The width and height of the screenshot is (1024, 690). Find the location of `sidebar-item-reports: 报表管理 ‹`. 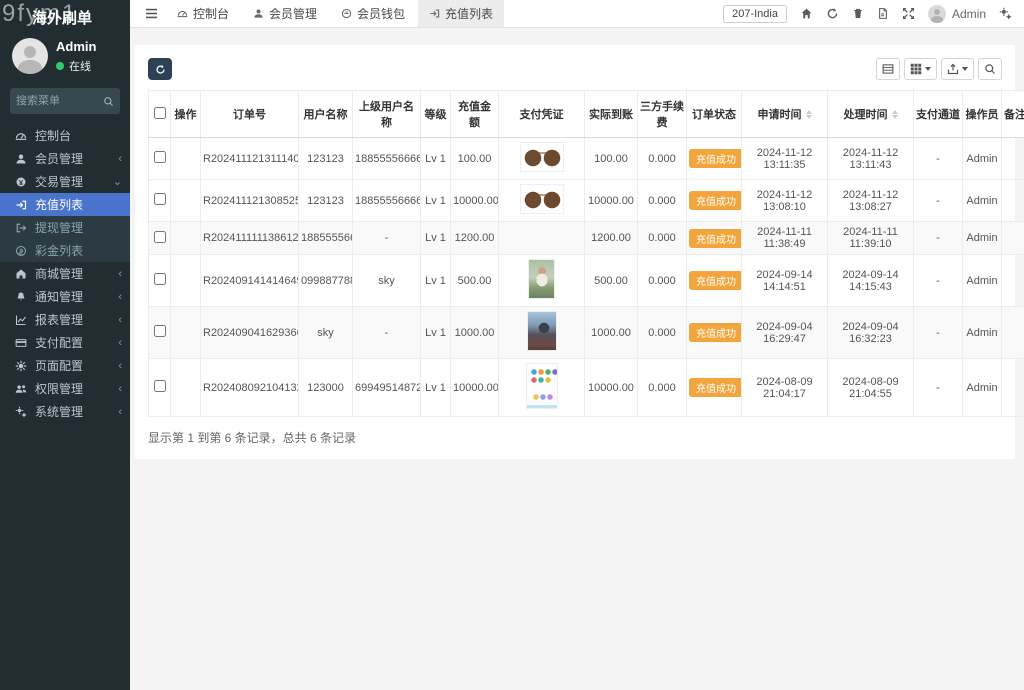

sidebar-item-reports: 报表管理 ‹ is located at coordinates (65, 319).